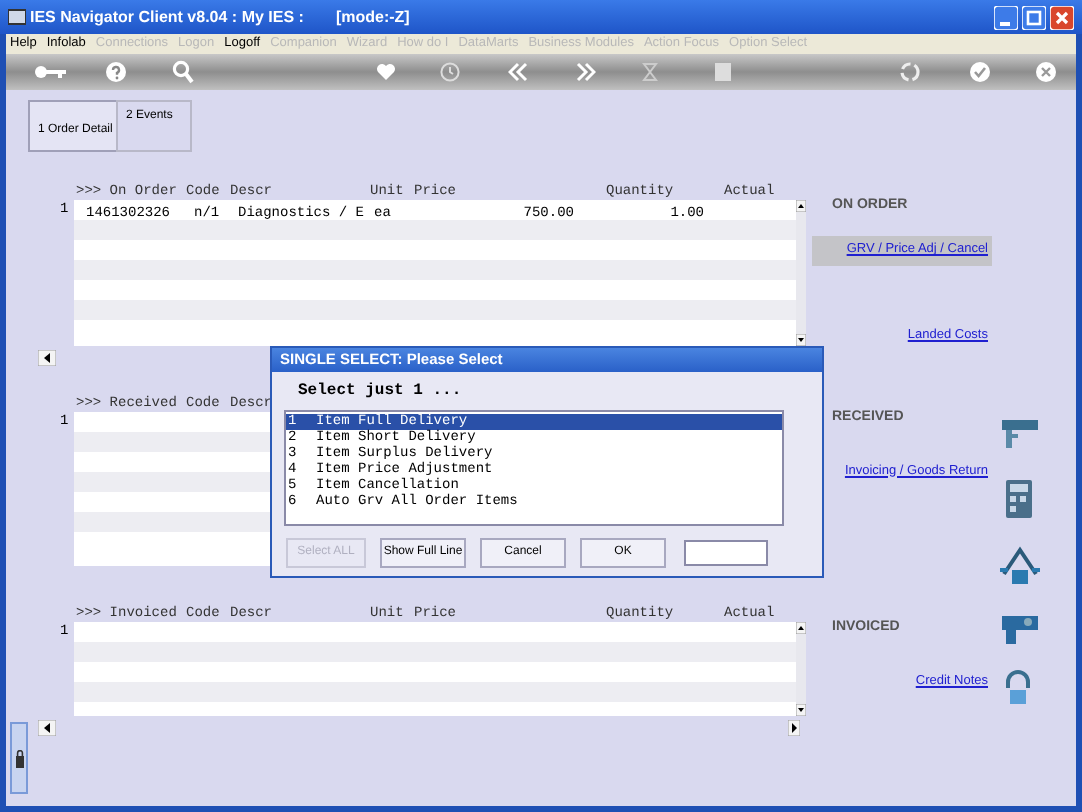 The image size is (1082, 812). Describe the element at coordinates (50, 72) in the screenshot. I see `key-icon` at that location.